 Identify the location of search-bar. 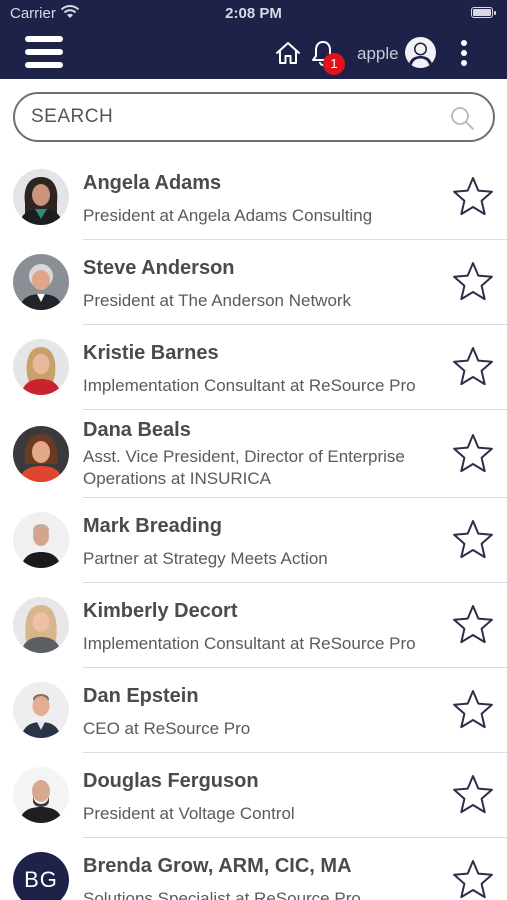
(254, 117).